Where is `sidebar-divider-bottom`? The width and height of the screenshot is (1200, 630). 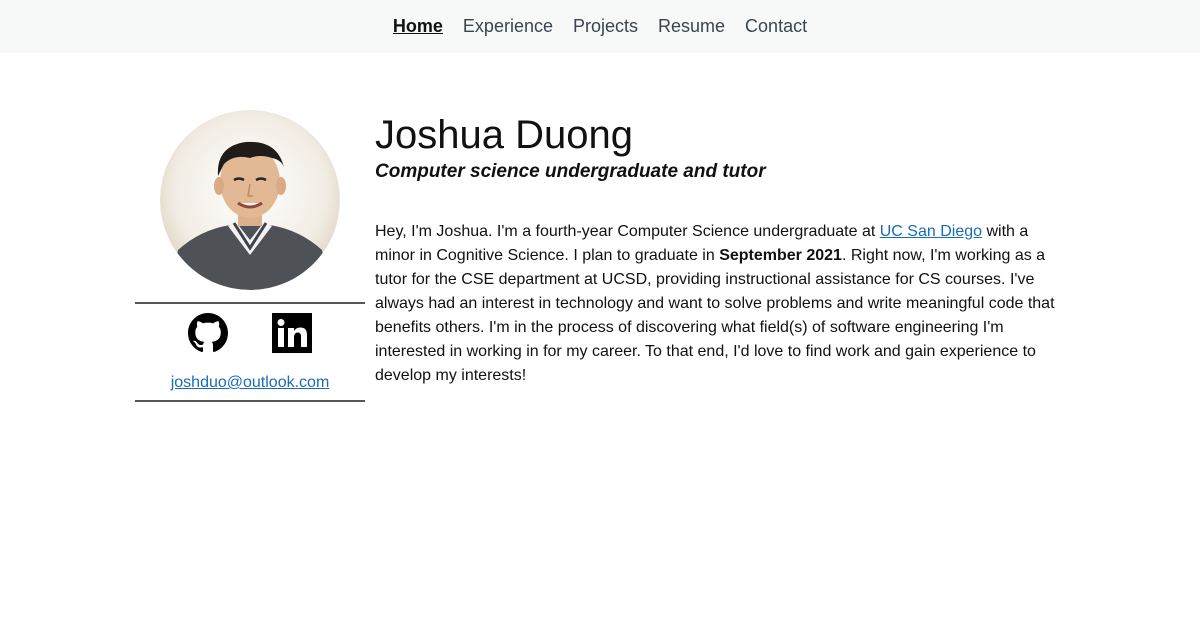
sidebar-divider-bottom is located at coordinates (250, 401).